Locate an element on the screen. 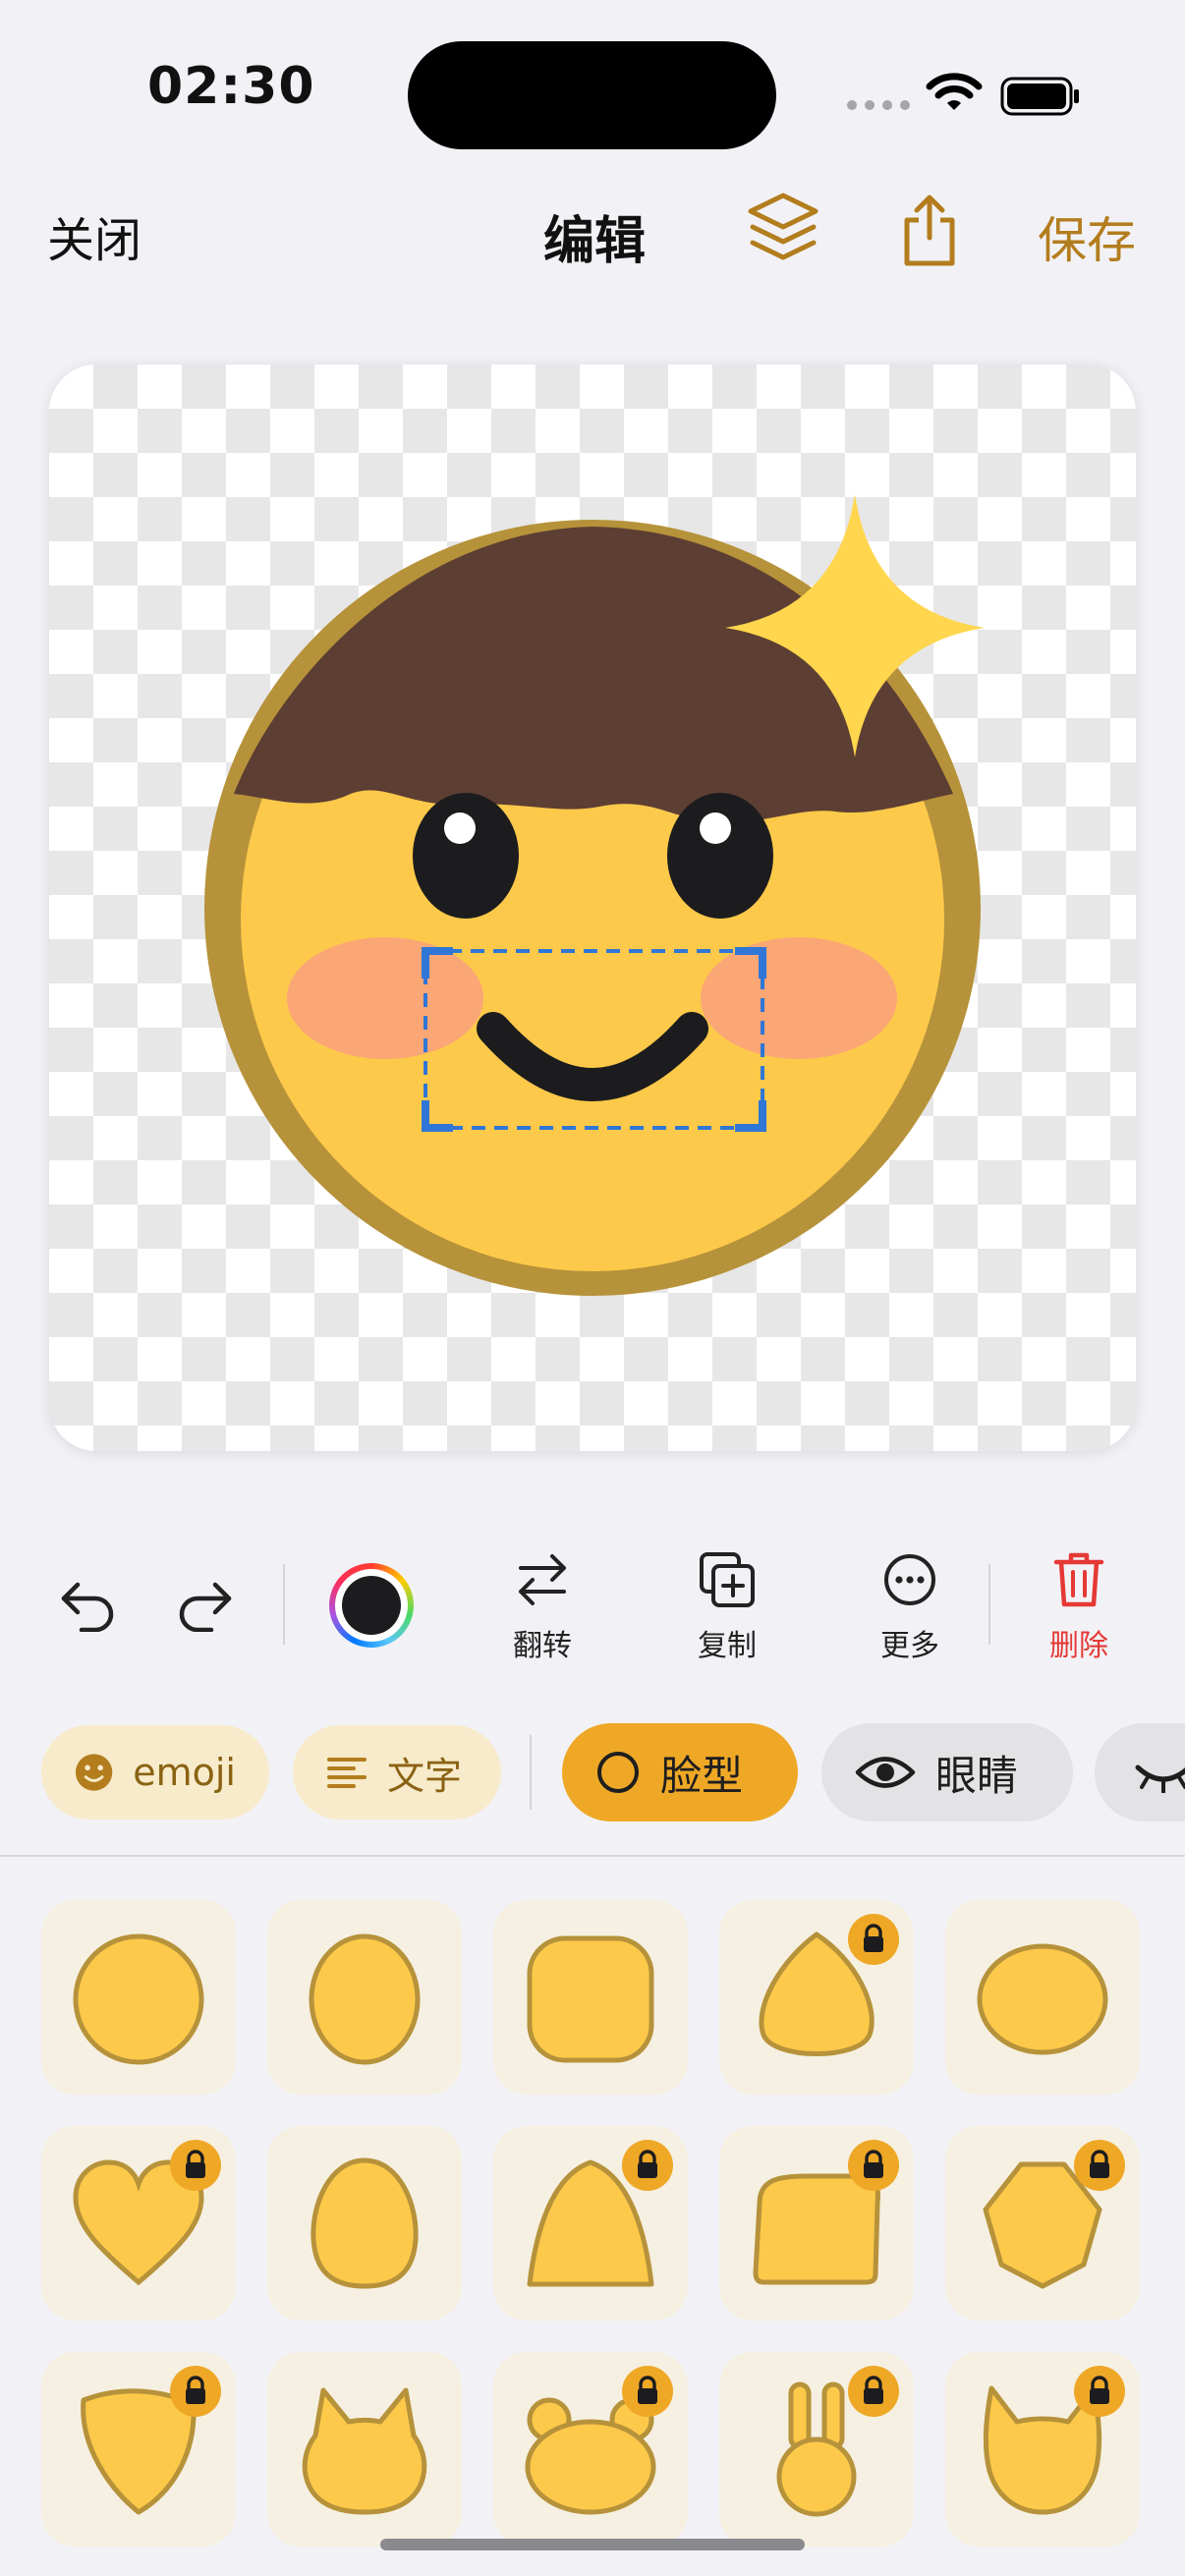 The width and height of the screenshot is (1185, 2576). tab-face-shape: 脸型 is located at coordinates (680, 1772).